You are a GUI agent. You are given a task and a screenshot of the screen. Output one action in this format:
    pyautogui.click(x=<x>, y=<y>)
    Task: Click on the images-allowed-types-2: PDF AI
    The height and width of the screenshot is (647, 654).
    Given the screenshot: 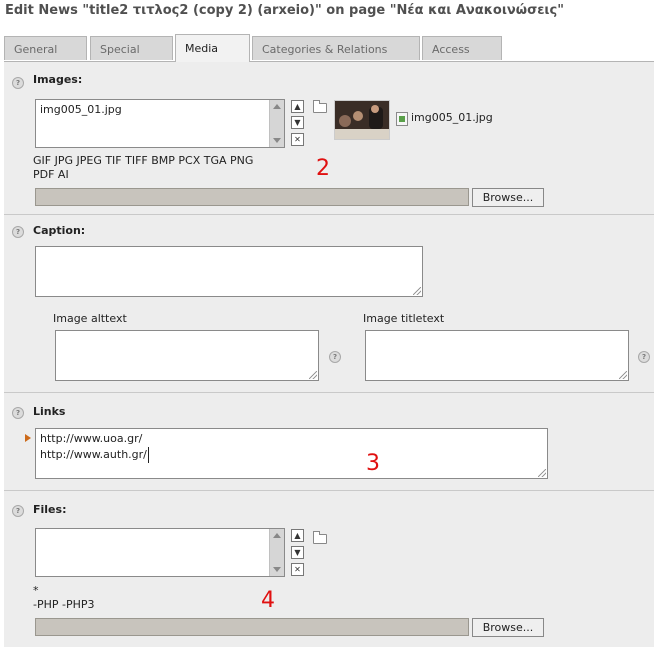 What is the action you would take?
    pyautogui.click(x=51, y=174)
    